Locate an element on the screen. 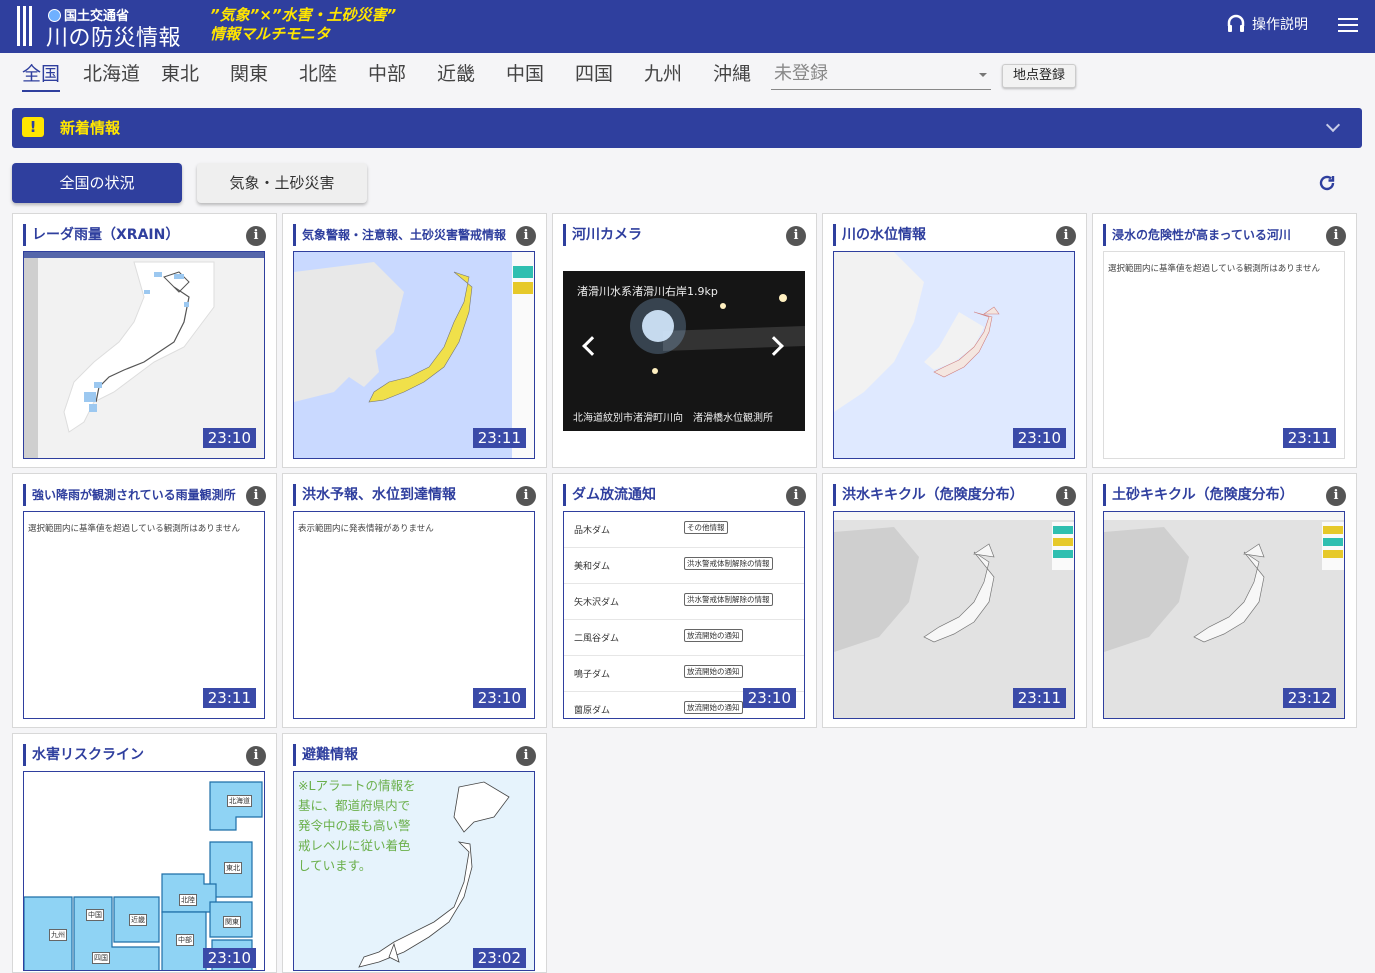  list-item: 鳴子ダム 放流開始の通知 is located at coordinates (684, 674).